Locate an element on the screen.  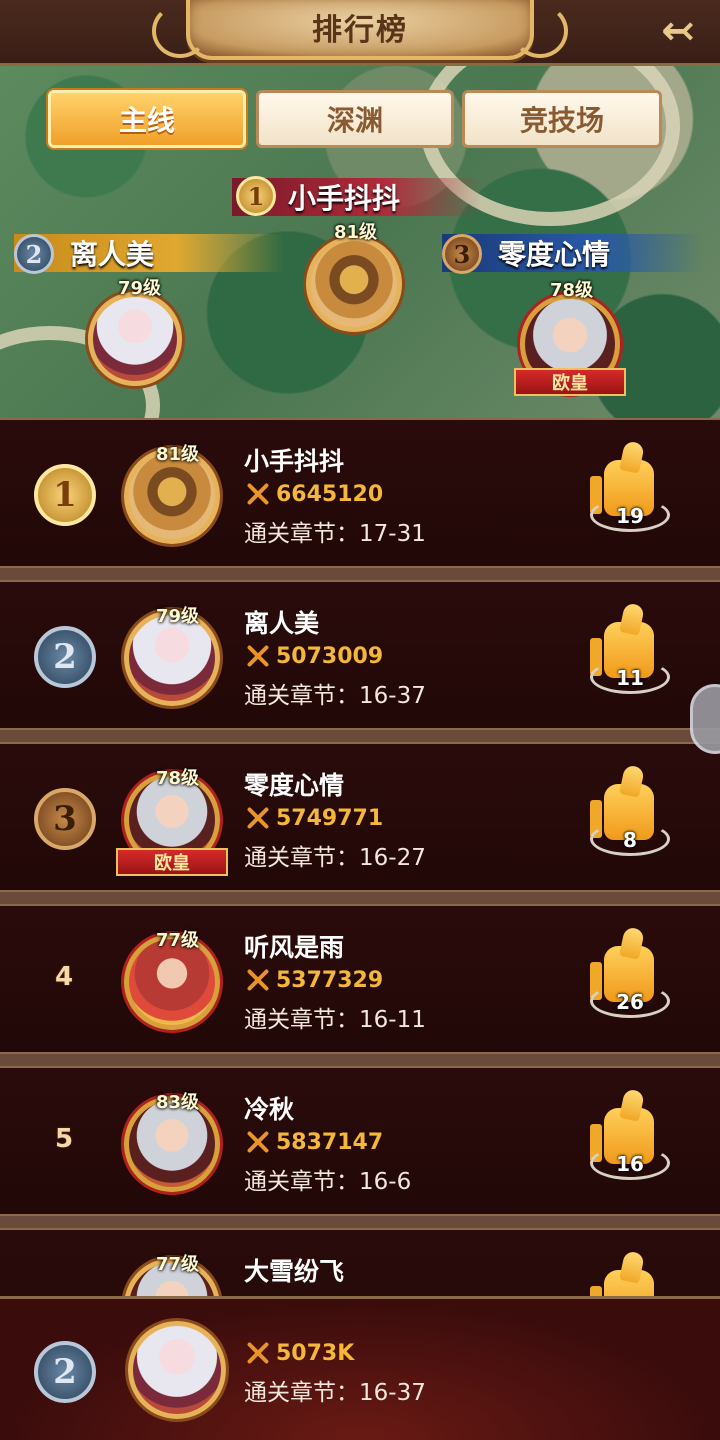
rank-number: 4 is located at coordinates (64, 977).